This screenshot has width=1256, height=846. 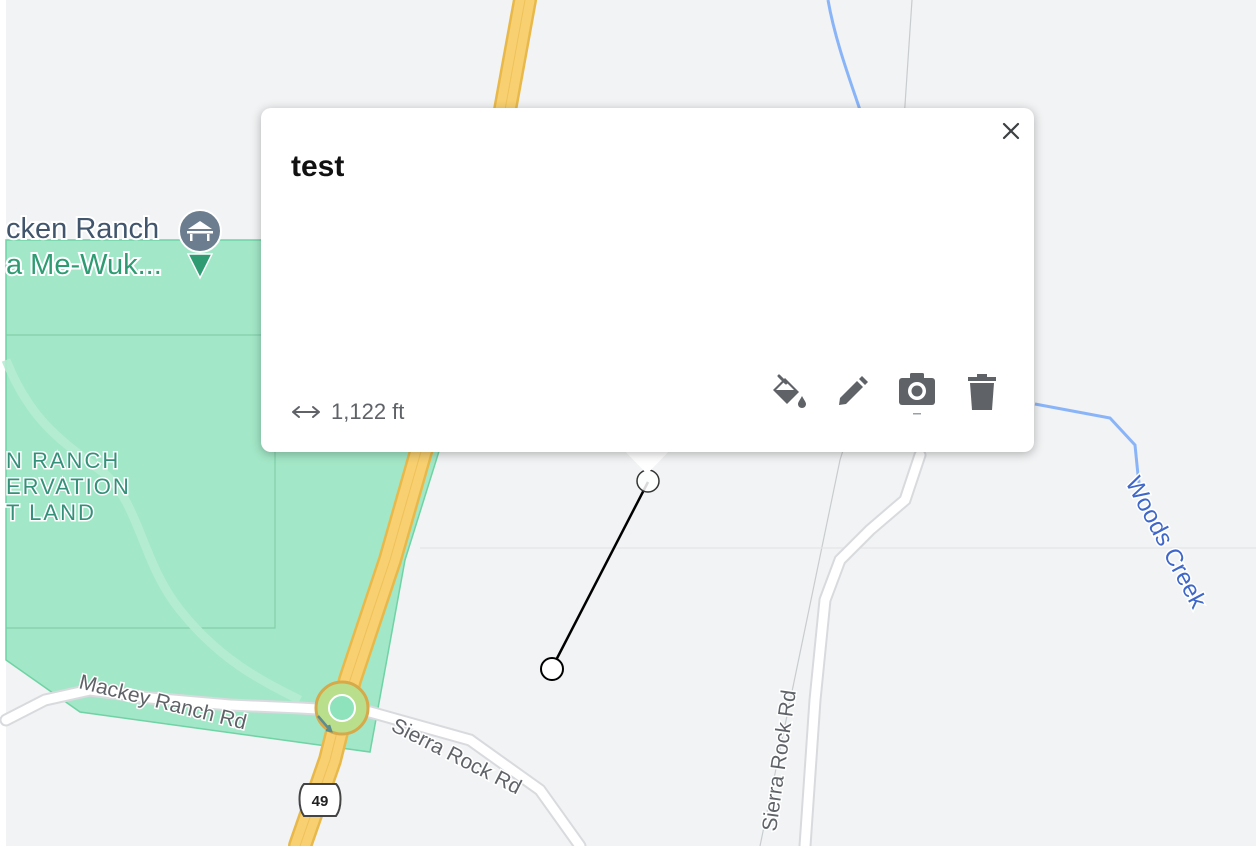 What do you see at coordinates (368, 411) in the screenshot?
I see `measurement-value: 1,122 ft` at bounding box center [368, 411].